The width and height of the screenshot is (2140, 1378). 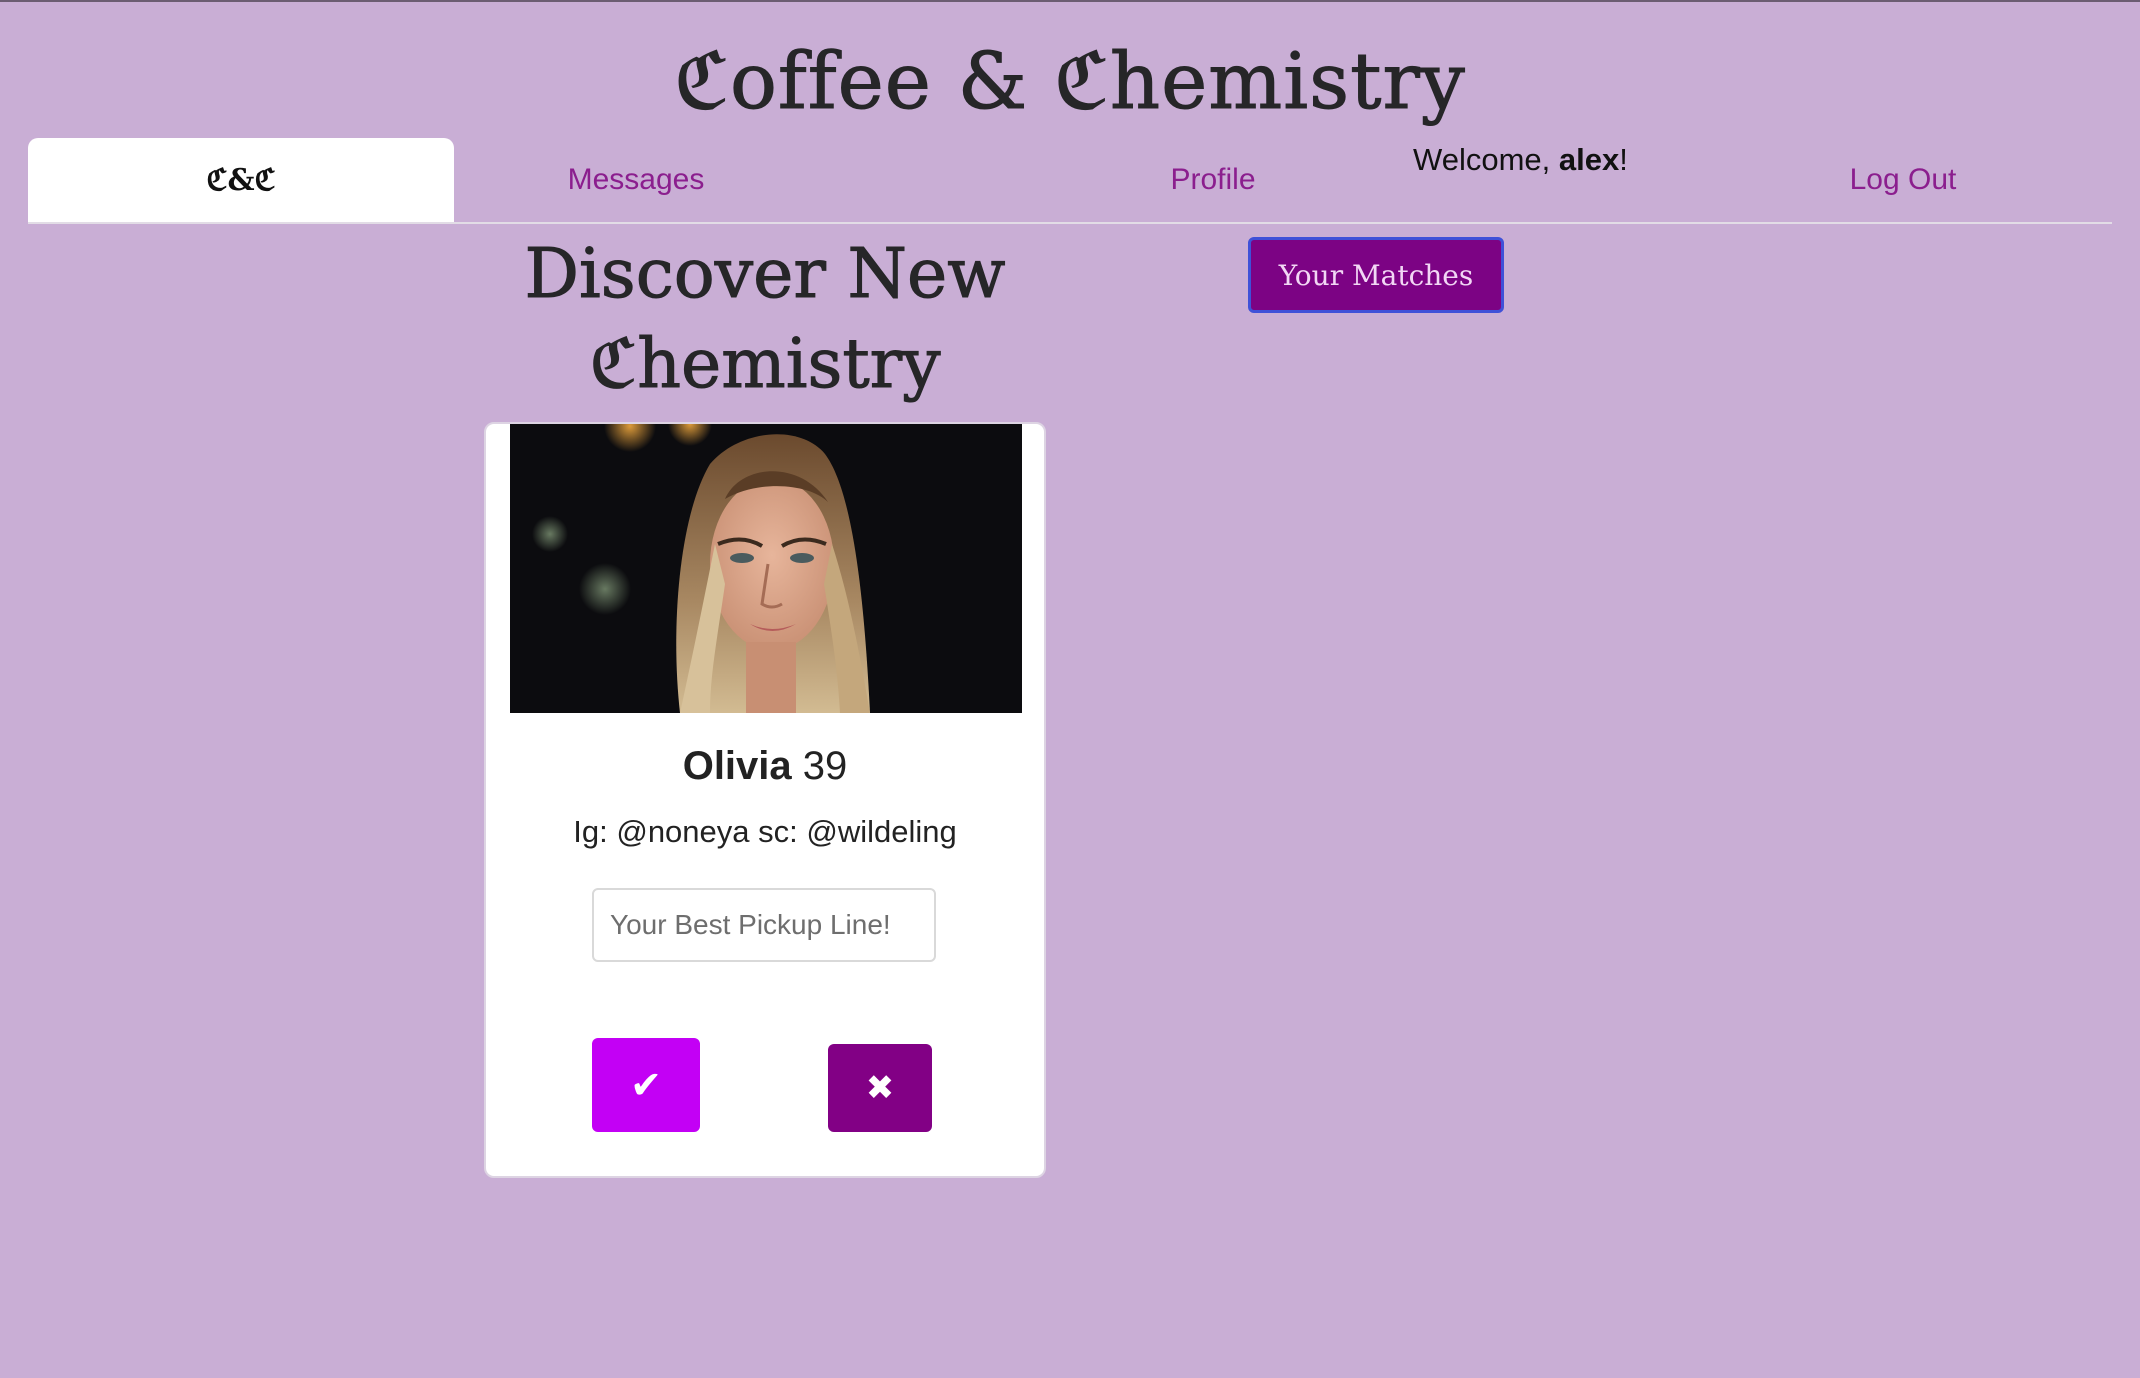 I want to click on tab-log-out: Log Out, so click(x=1903, y=180).